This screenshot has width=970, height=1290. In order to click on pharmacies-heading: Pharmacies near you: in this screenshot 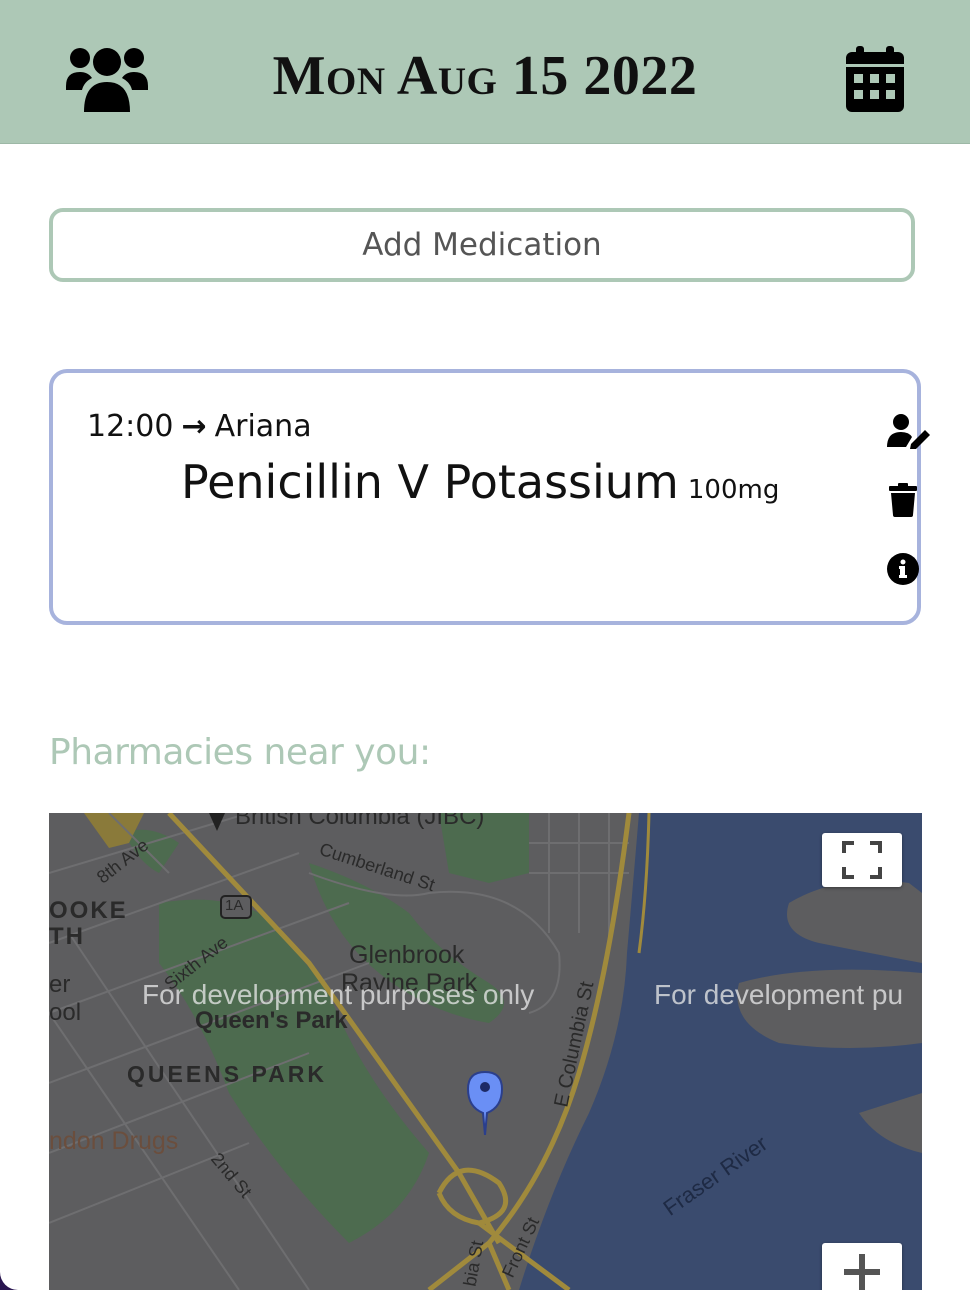, I will do `click(240, 752)`.